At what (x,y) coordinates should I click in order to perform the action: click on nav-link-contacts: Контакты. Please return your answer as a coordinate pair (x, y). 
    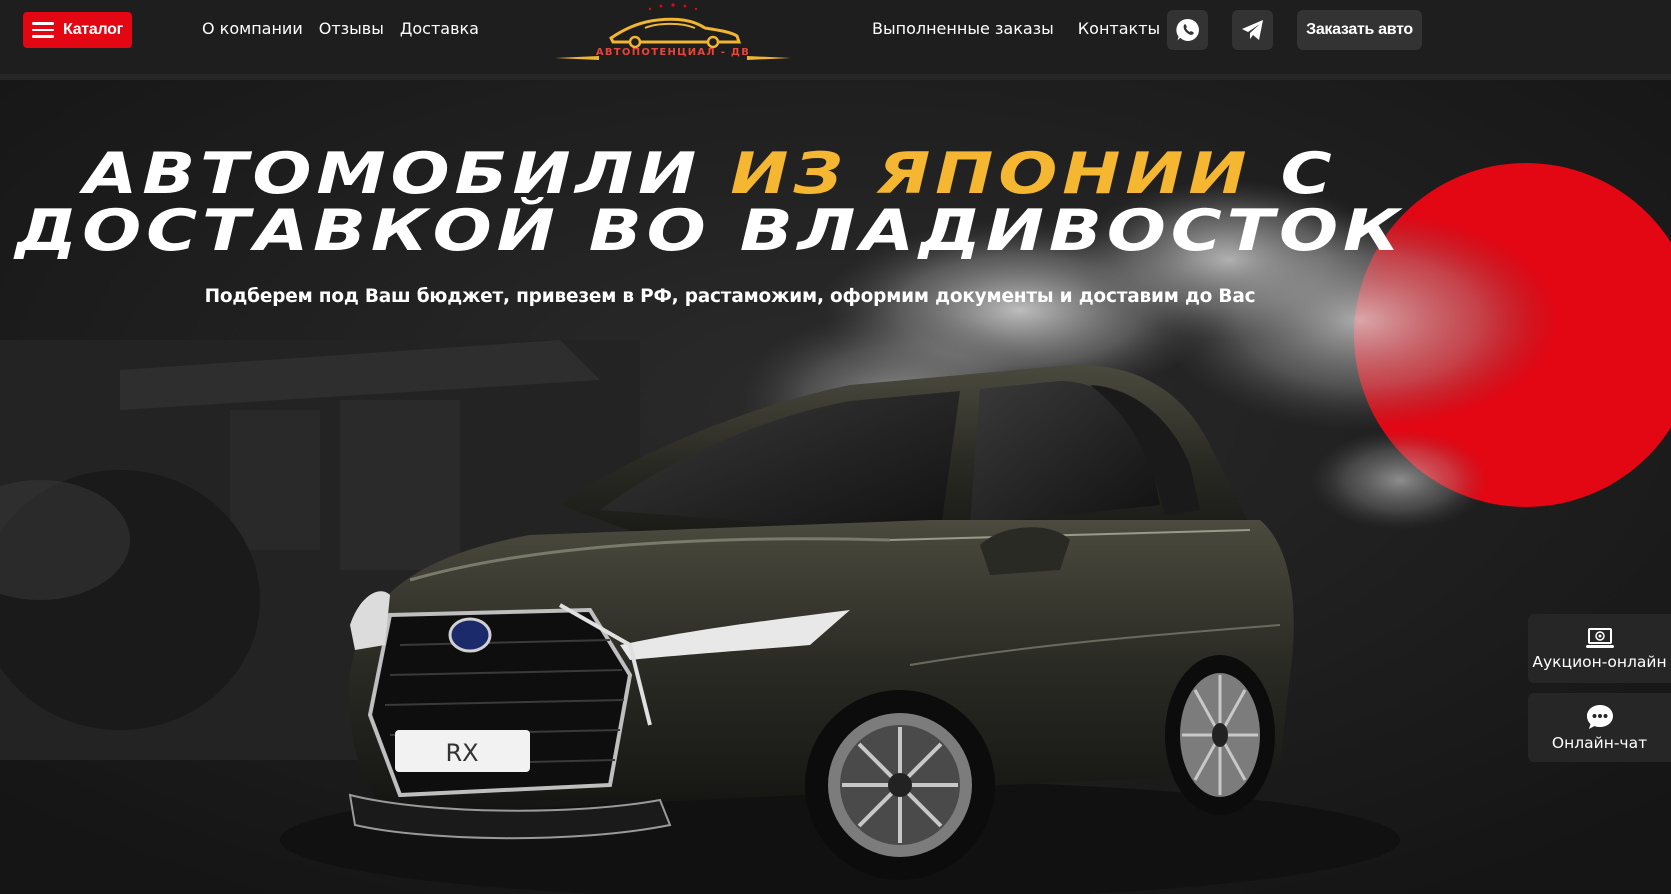
    Looking at the image, I should click on (1119, 28).